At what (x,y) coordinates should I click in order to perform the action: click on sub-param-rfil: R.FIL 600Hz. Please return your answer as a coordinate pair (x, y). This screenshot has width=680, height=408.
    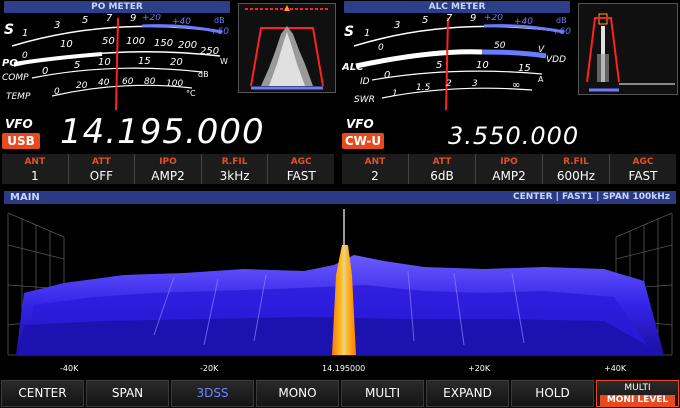
    Looking at the image, I should click on (576, 169).